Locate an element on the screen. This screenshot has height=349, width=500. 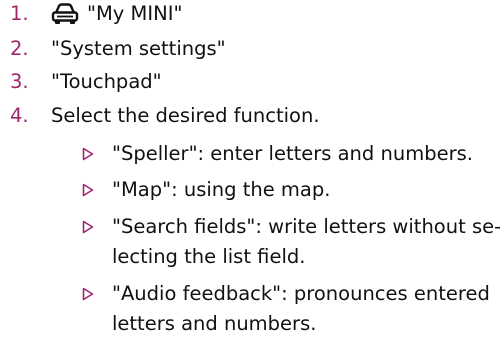
car-icon is located at coordinates (65, 13).